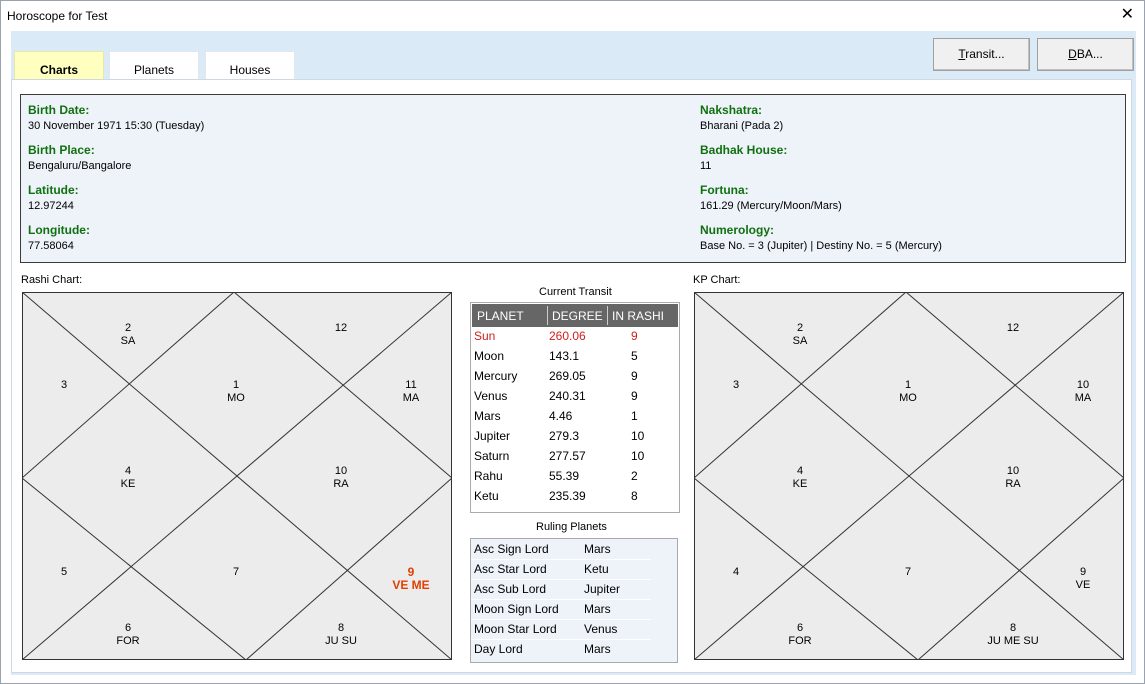 The height and width of the screenshot is (684, 1145). What do you see at coordinates (800, 478) in the screenshot?
I see `house-4: 4 KE` at bounding box center [800, 478].